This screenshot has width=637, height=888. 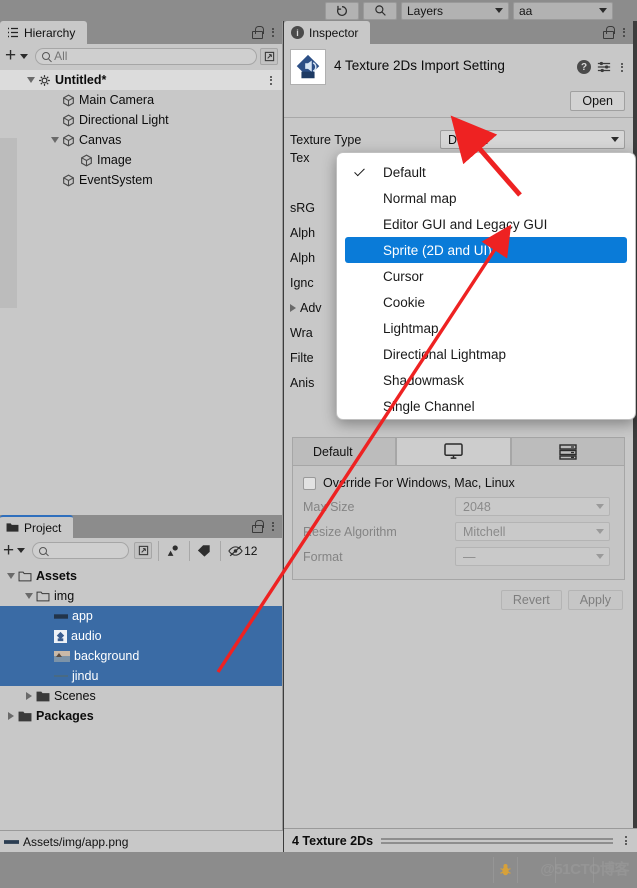 I want to click on inspector-context-menu-icon, so click(x=622, y=67).